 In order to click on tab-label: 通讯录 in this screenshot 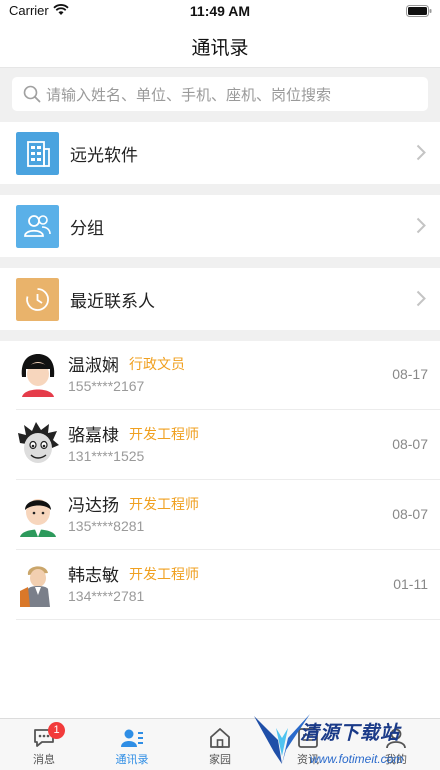, I will do `click(132, 759)`.